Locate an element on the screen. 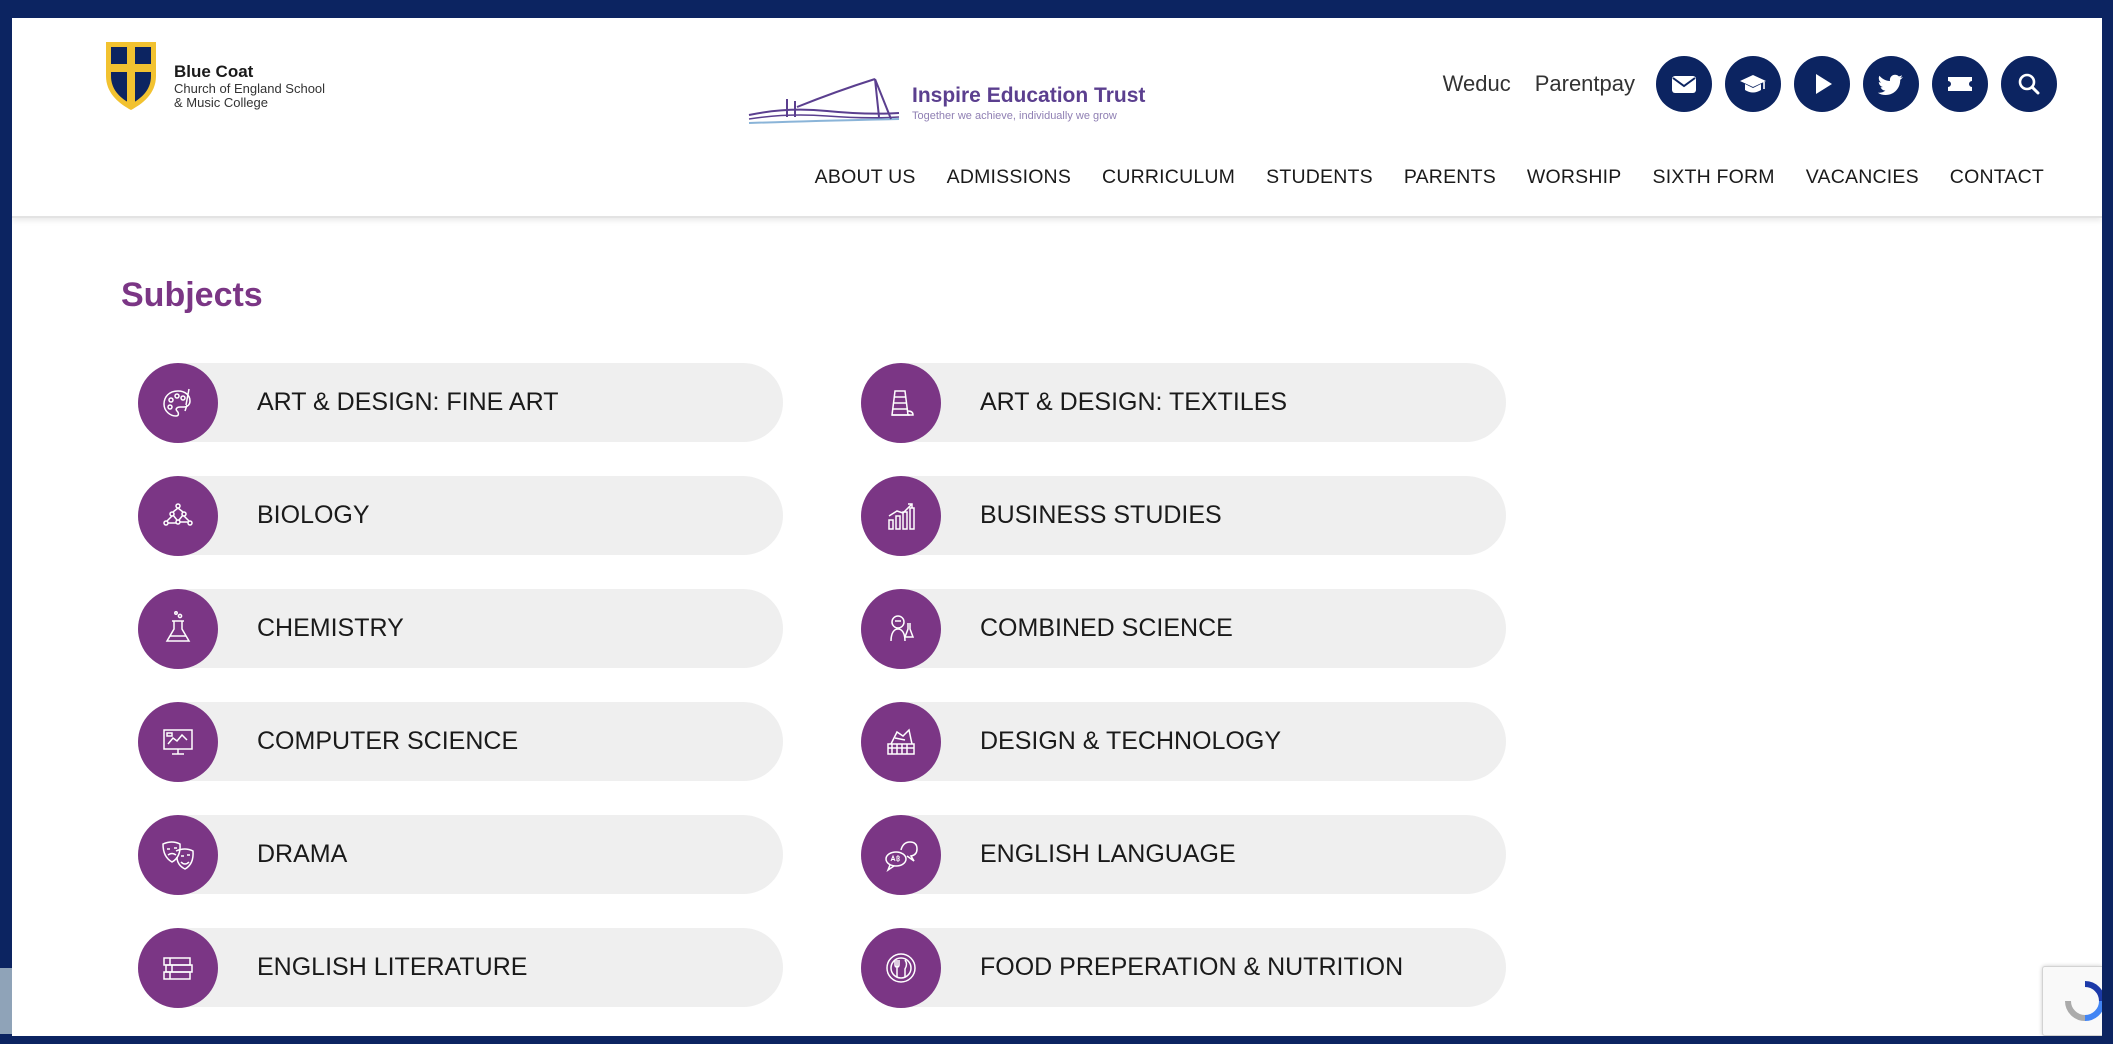  subject-business-studies: BUSINESS STUDIES is located at coordinates (1183, 515).